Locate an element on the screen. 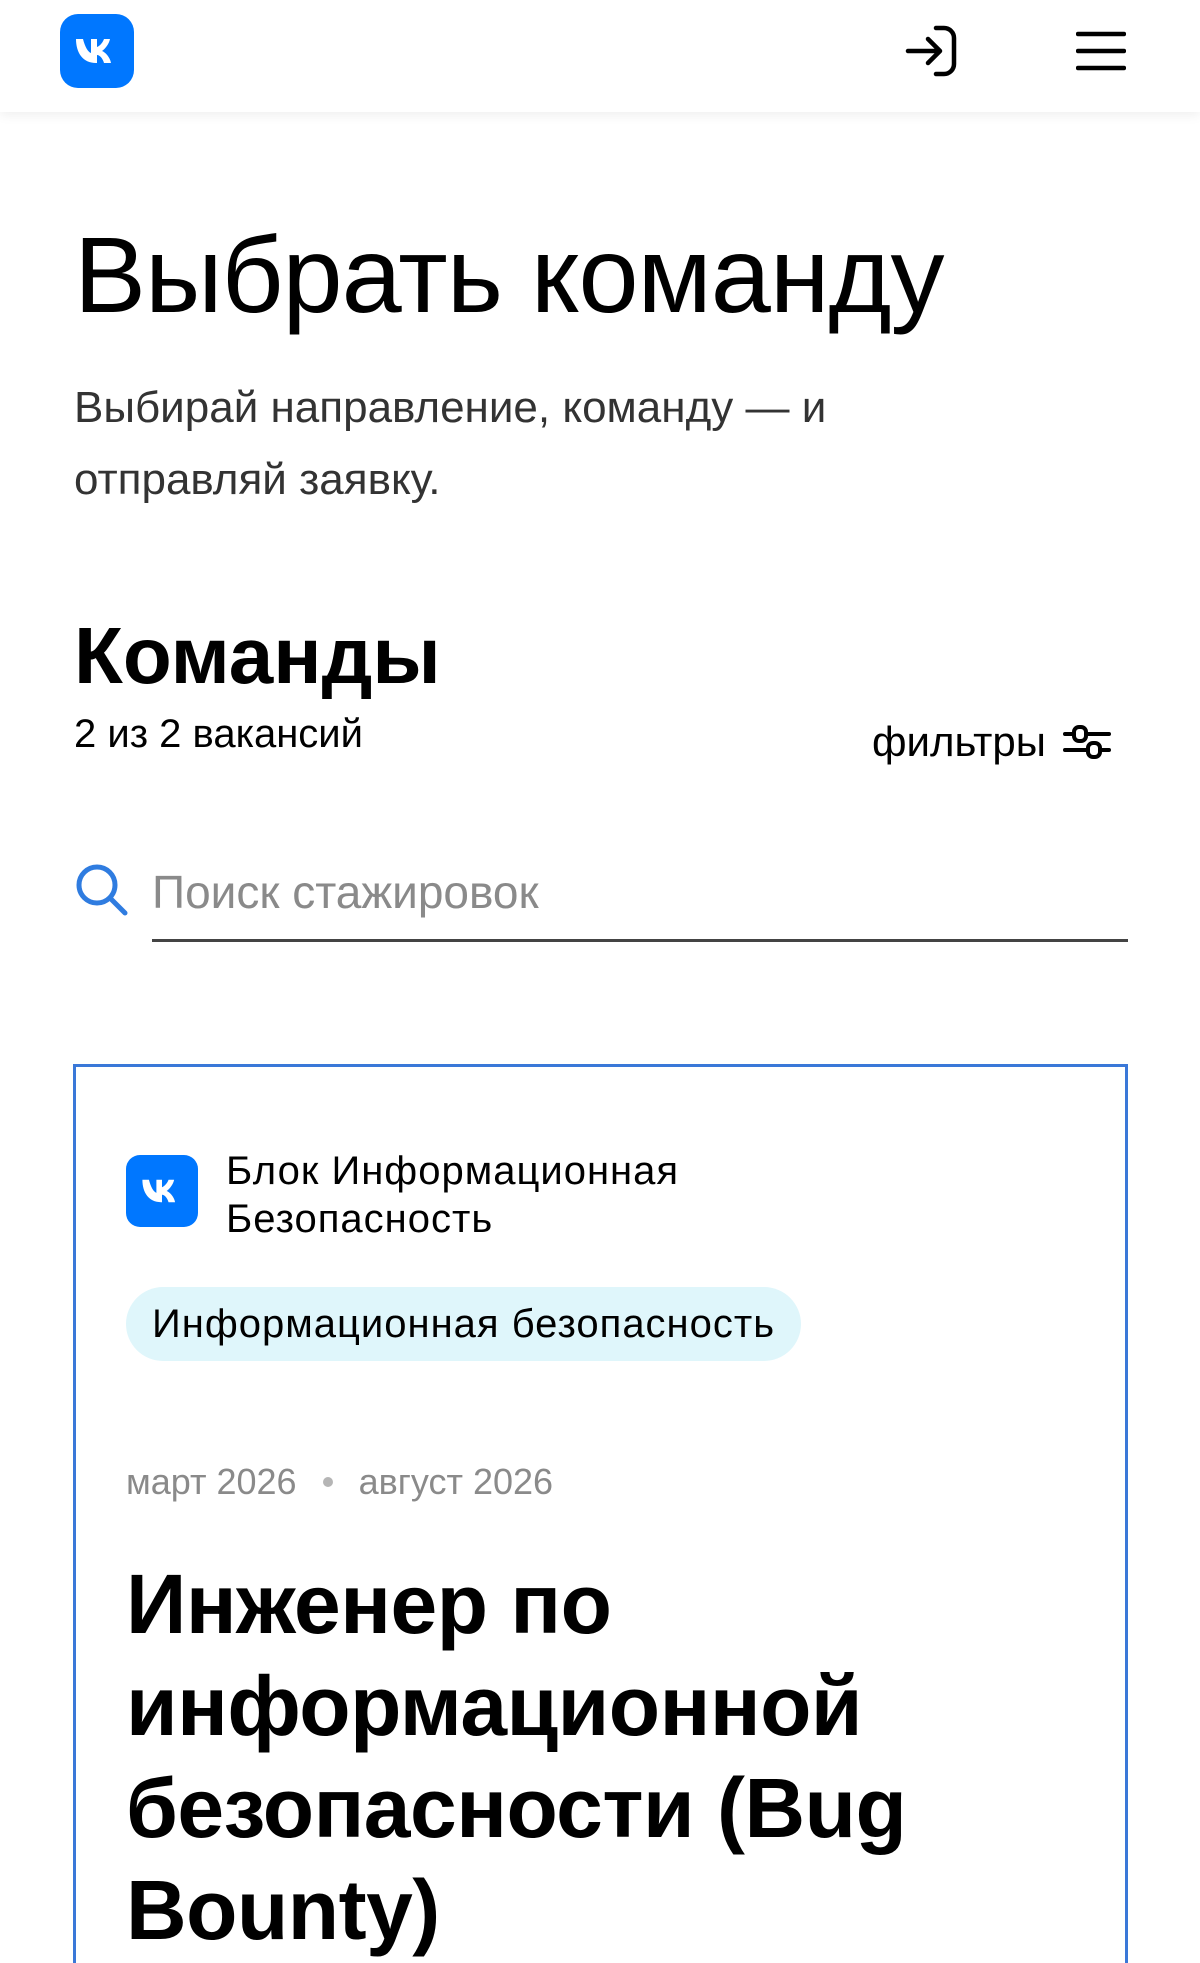  company-logo is located at coordinates (162, 1191).